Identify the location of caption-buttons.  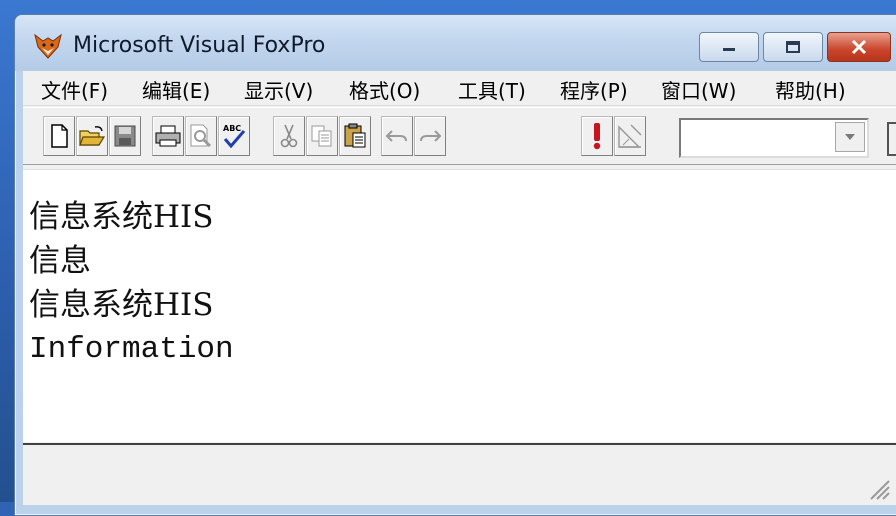
(795, 47).